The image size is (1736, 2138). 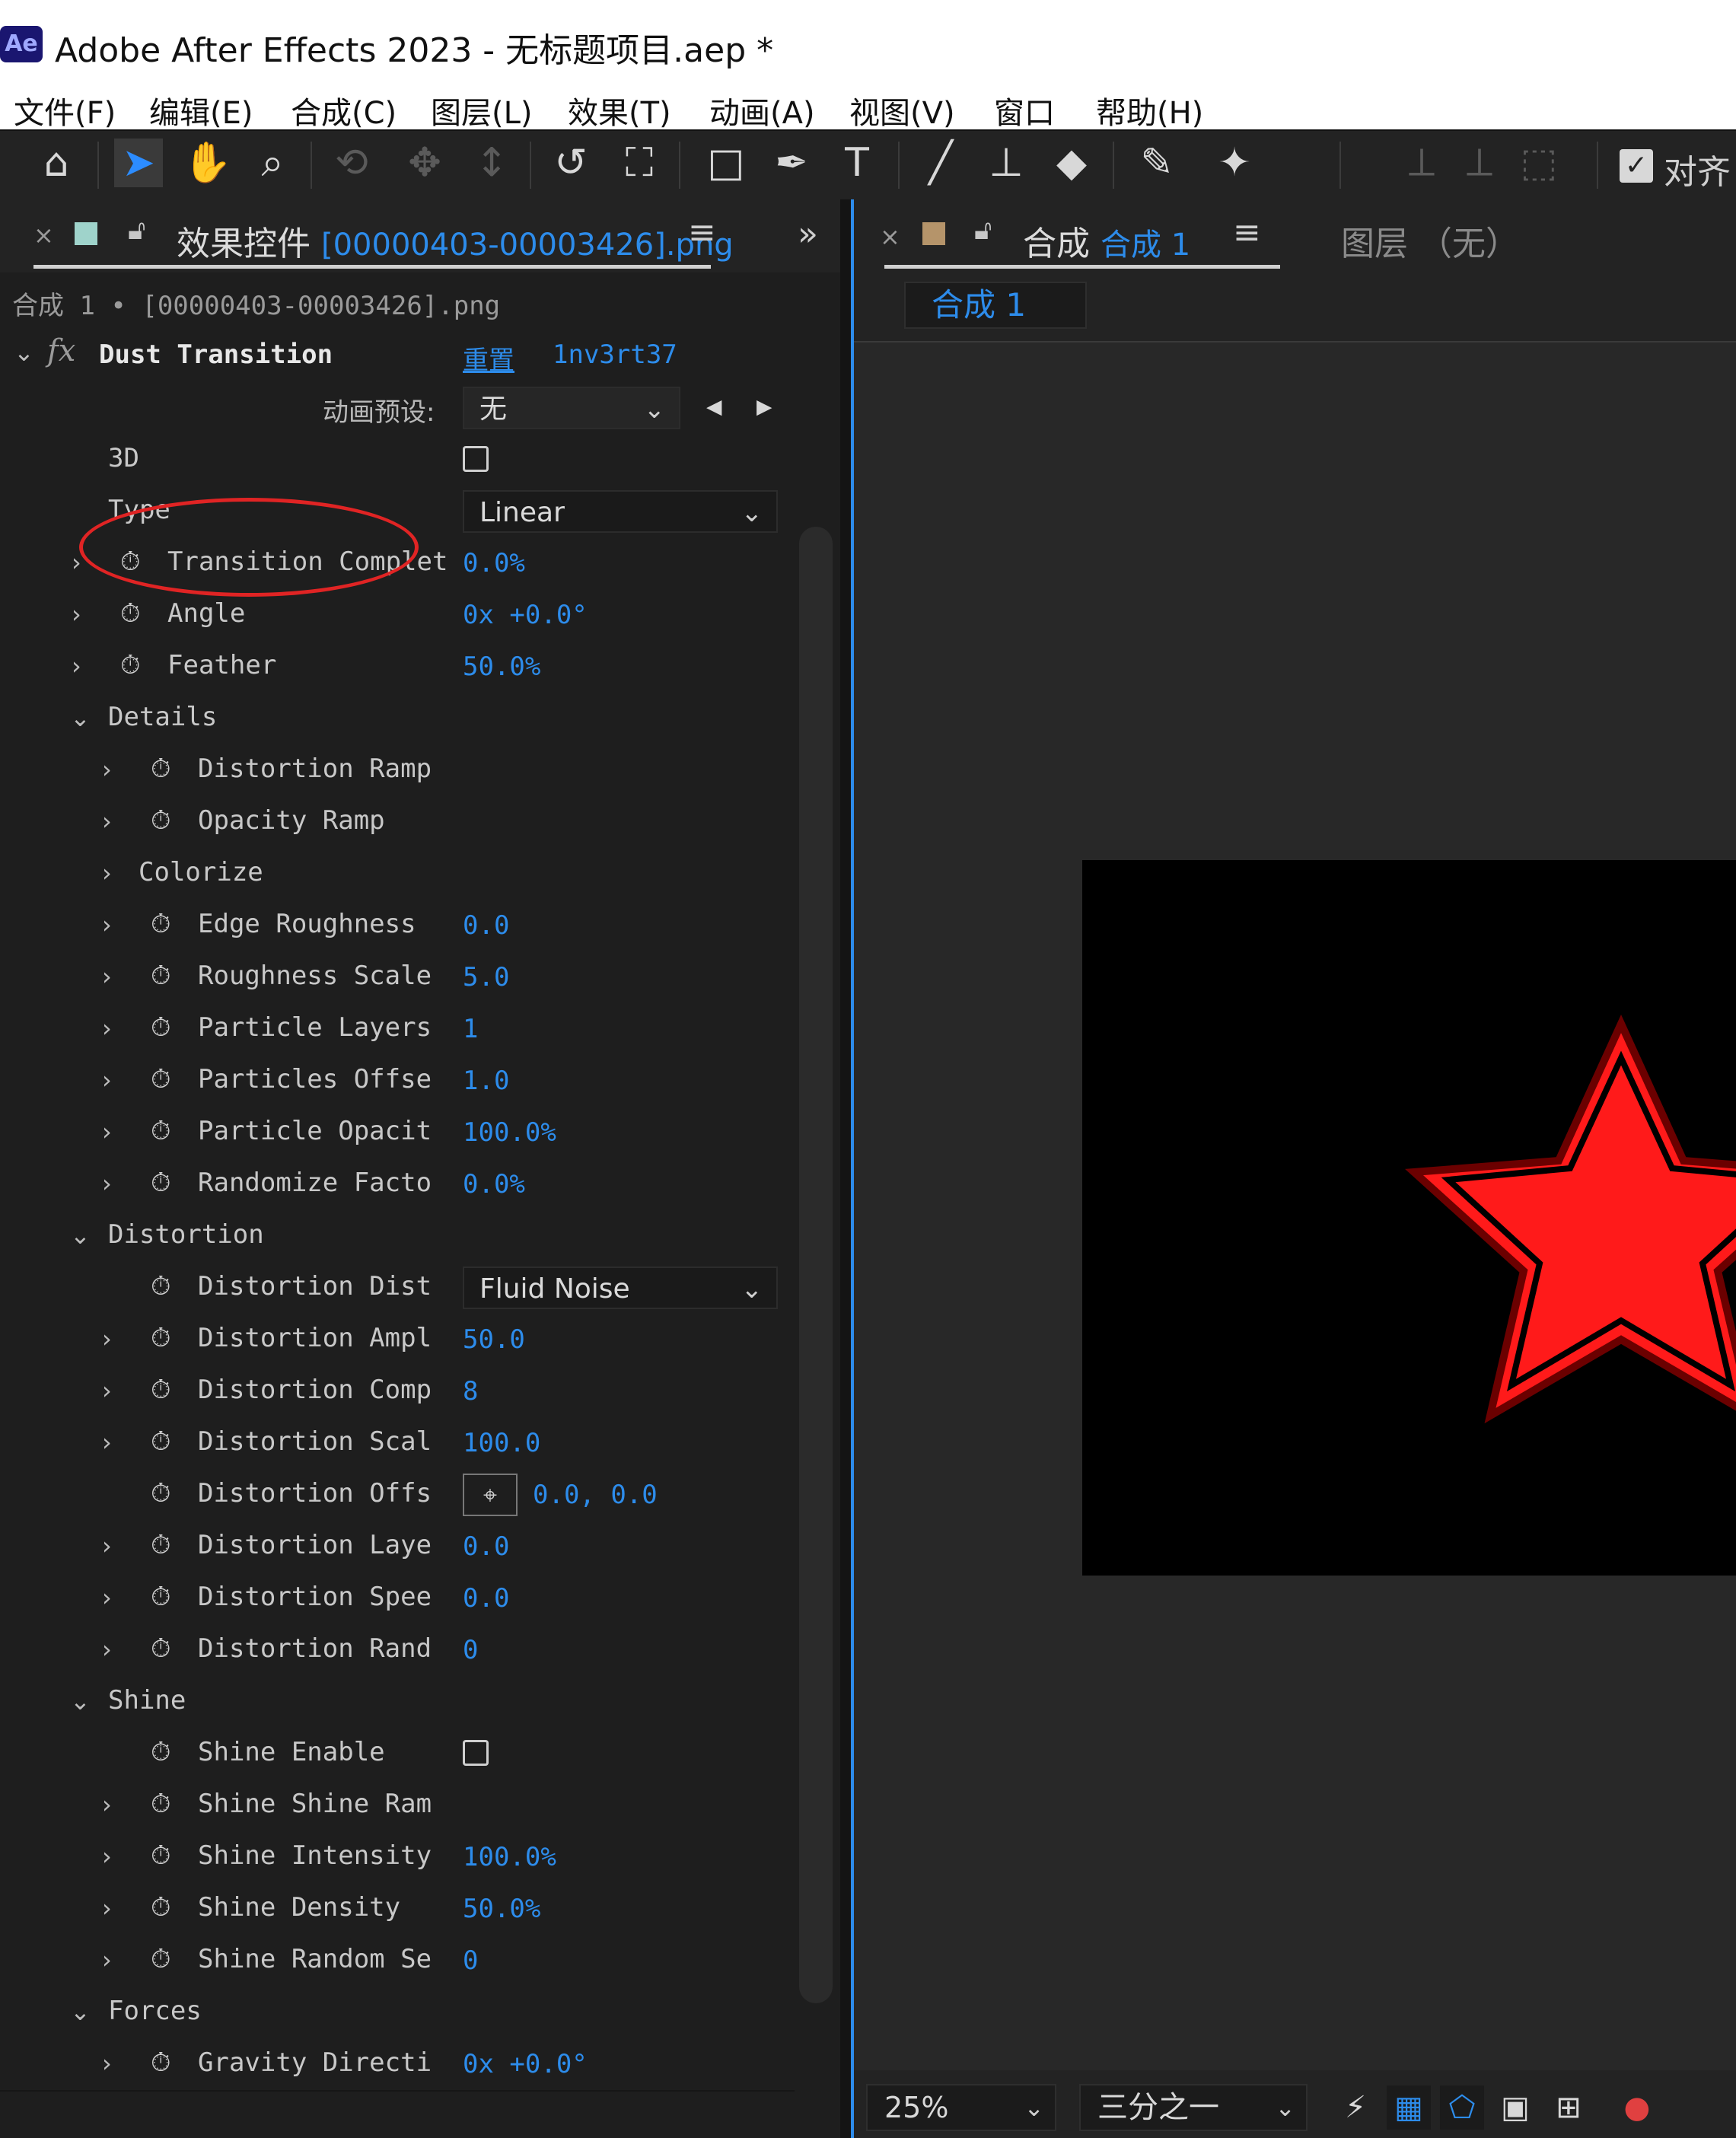 I want to click on menu-edit: 编辑(E), so click(x=201, y=110).